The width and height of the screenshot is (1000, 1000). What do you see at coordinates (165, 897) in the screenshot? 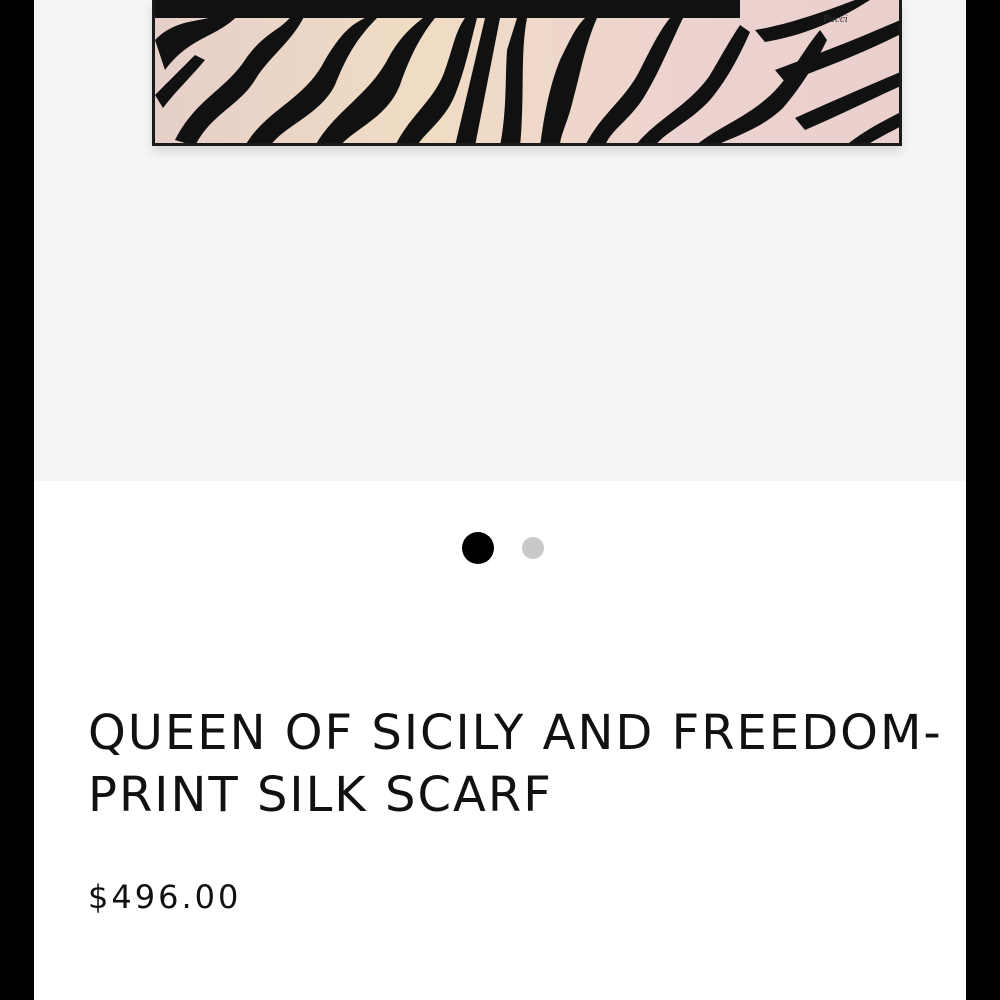
I see `product-price: $496.00` at bounding box center [165, 897].